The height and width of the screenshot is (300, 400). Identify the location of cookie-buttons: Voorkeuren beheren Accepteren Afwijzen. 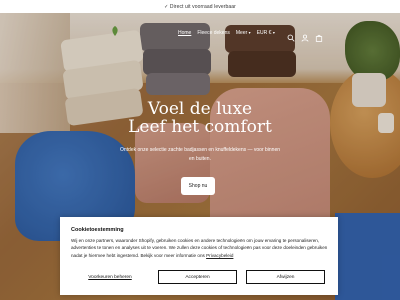
(198, 277).